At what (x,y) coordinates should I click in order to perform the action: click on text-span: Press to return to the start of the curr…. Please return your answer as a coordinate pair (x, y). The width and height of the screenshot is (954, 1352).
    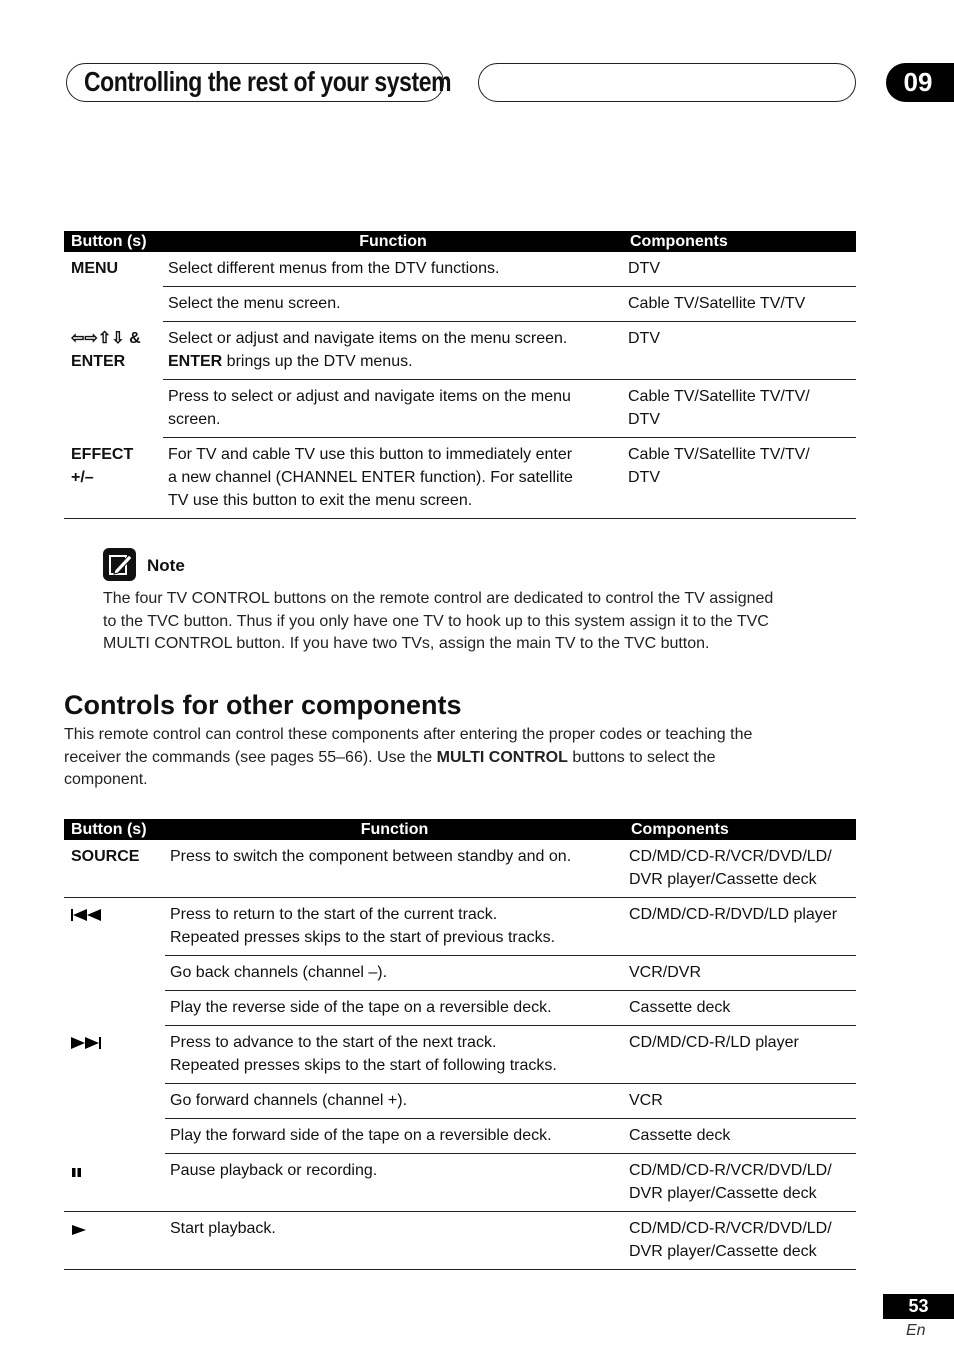
    Looking at the image, I should click on (363, 926).